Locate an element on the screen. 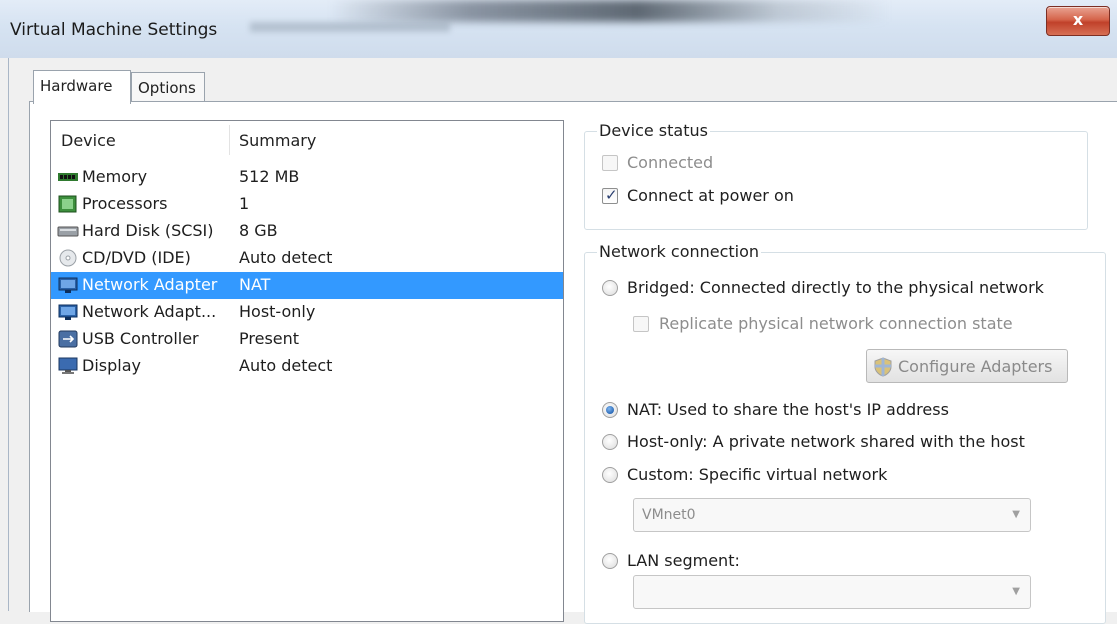  device-name: Display is located at coordinates (111, 365).